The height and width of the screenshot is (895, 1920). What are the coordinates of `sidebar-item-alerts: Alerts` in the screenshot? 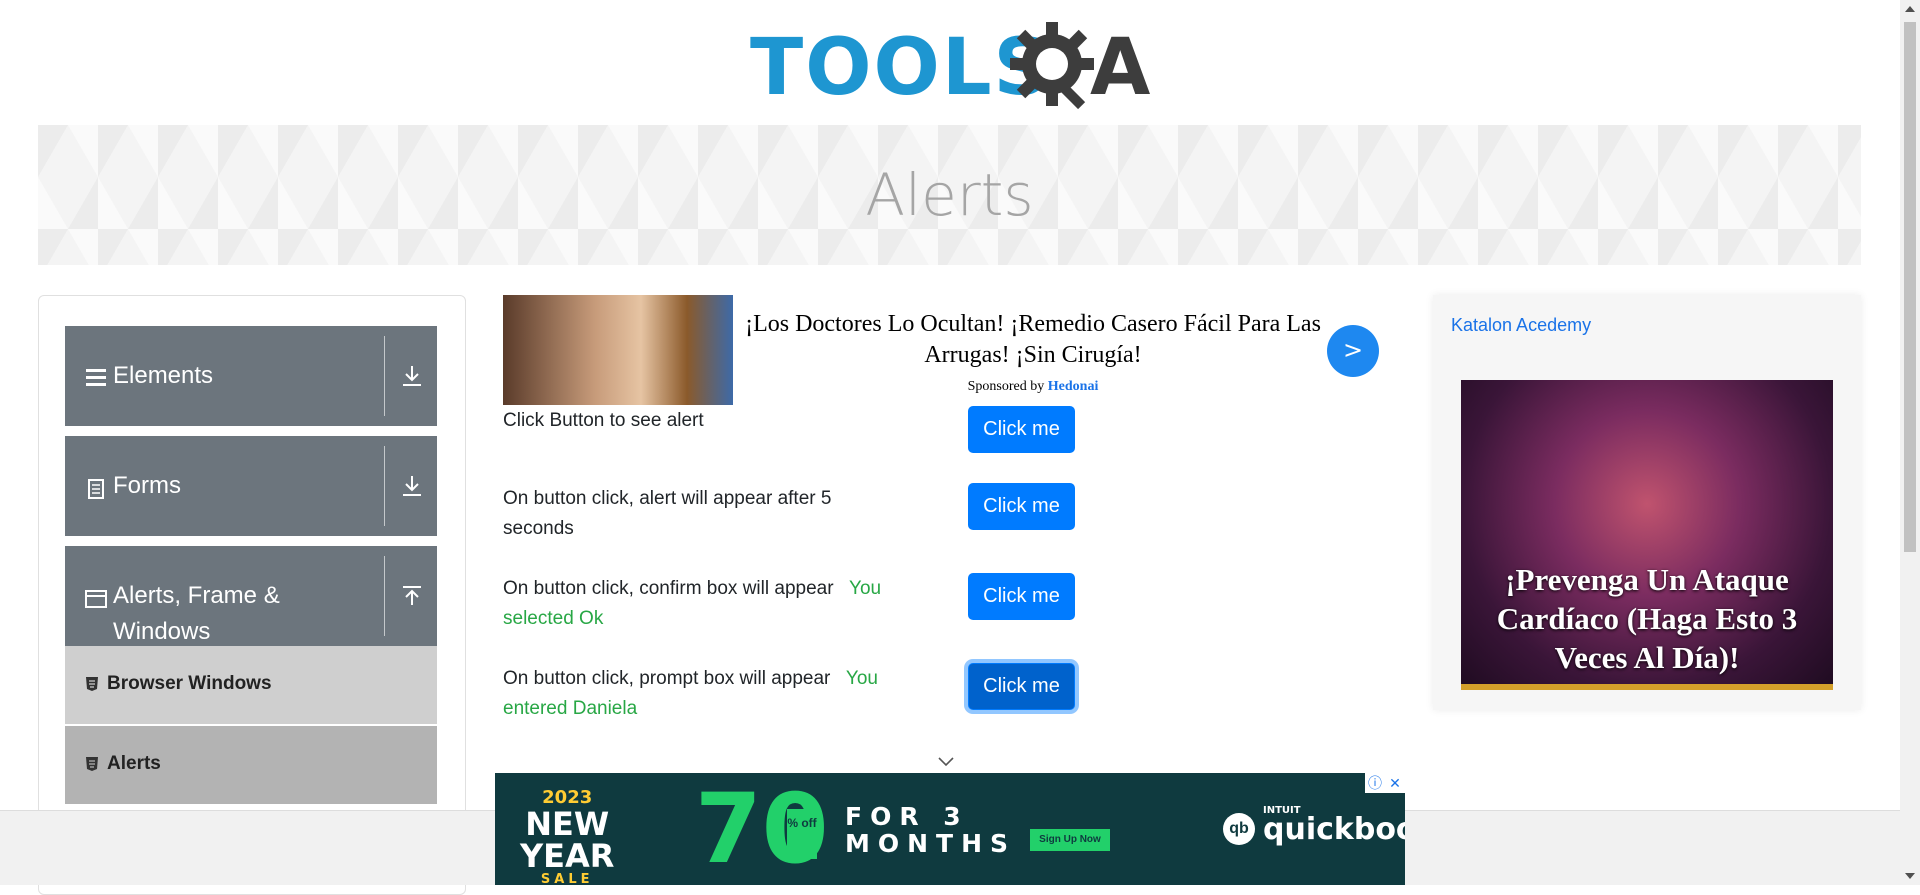 It's located at (251, 765).